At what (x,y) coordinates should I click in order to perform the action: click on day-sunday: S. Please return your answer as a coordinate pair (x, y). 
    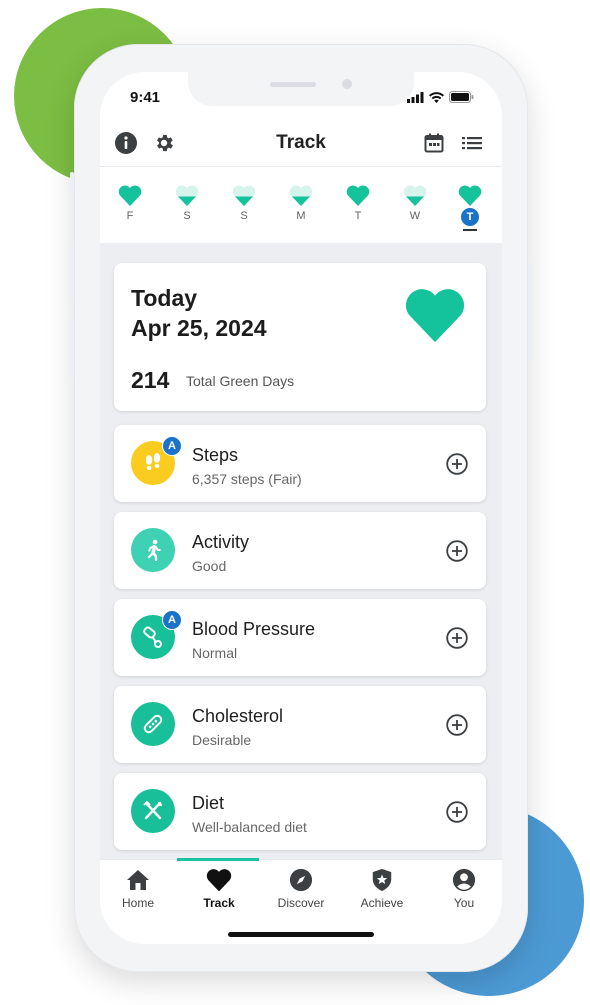
    Looking at the image, I should click on (244, 203).